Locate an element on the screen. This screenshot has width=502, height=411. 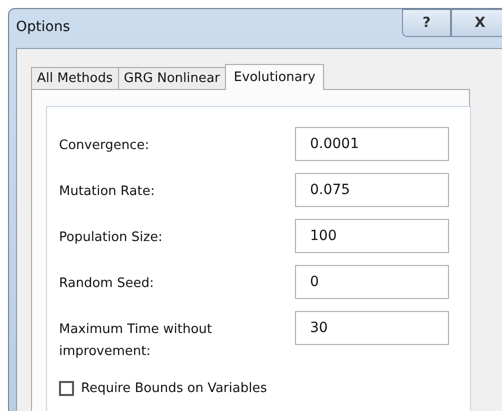
tab: GRG Nonlinear is located at coordinates (172, 78).